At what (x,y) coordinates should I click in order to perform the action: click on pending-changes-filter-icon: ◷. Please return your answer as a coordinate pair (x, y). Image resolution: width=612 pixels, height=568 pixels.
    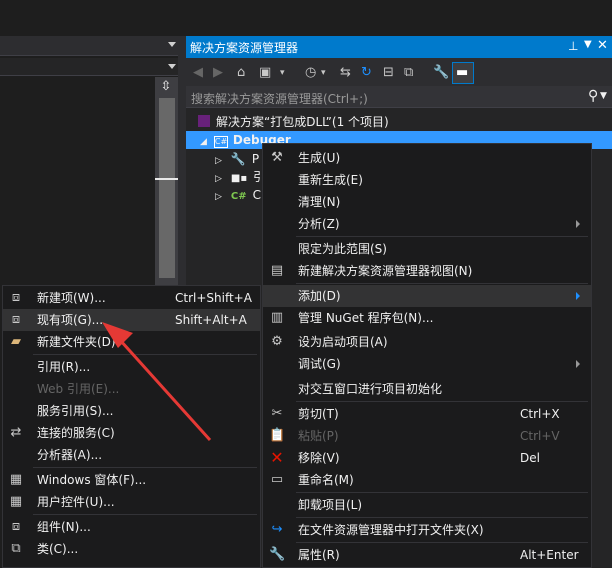
    Looking at the image, I should click on (310, 73).